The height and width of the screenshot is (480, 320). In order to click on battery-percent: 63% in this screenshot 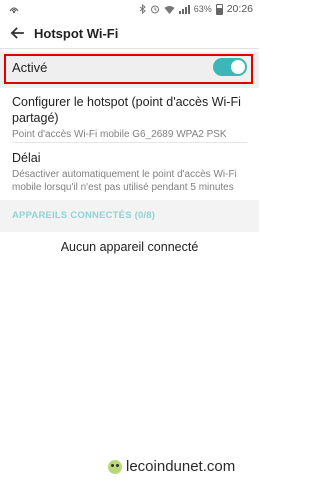, I will do `click(202, 8)`.